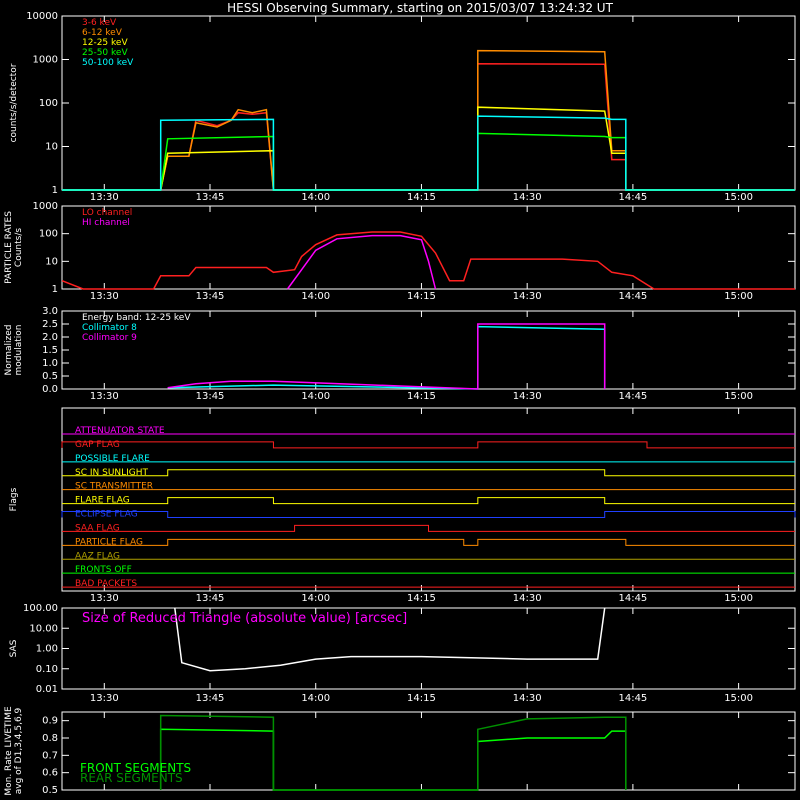 This screenshot has width=800, height=800. What do you see at coordinates (50, 773) in the screenshot?
I see `y-tick-label: 0.6` at bounding box center [50, 773].